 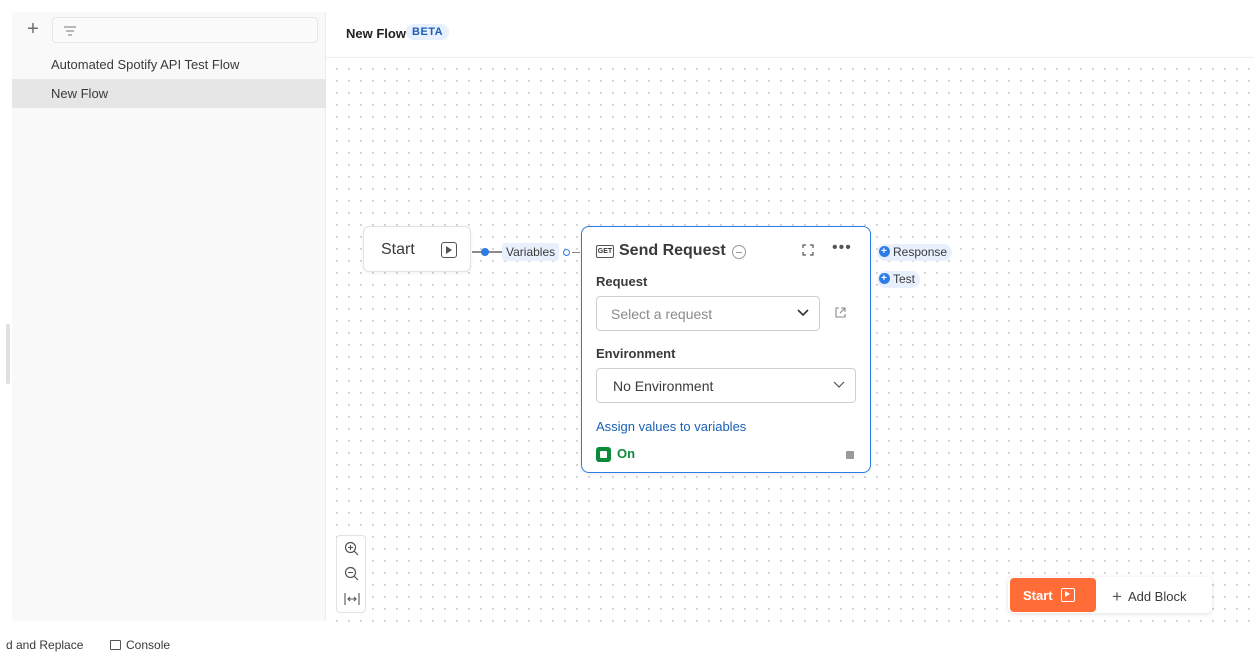 I want to click on test-label: Test, so click(x=904, y=279).